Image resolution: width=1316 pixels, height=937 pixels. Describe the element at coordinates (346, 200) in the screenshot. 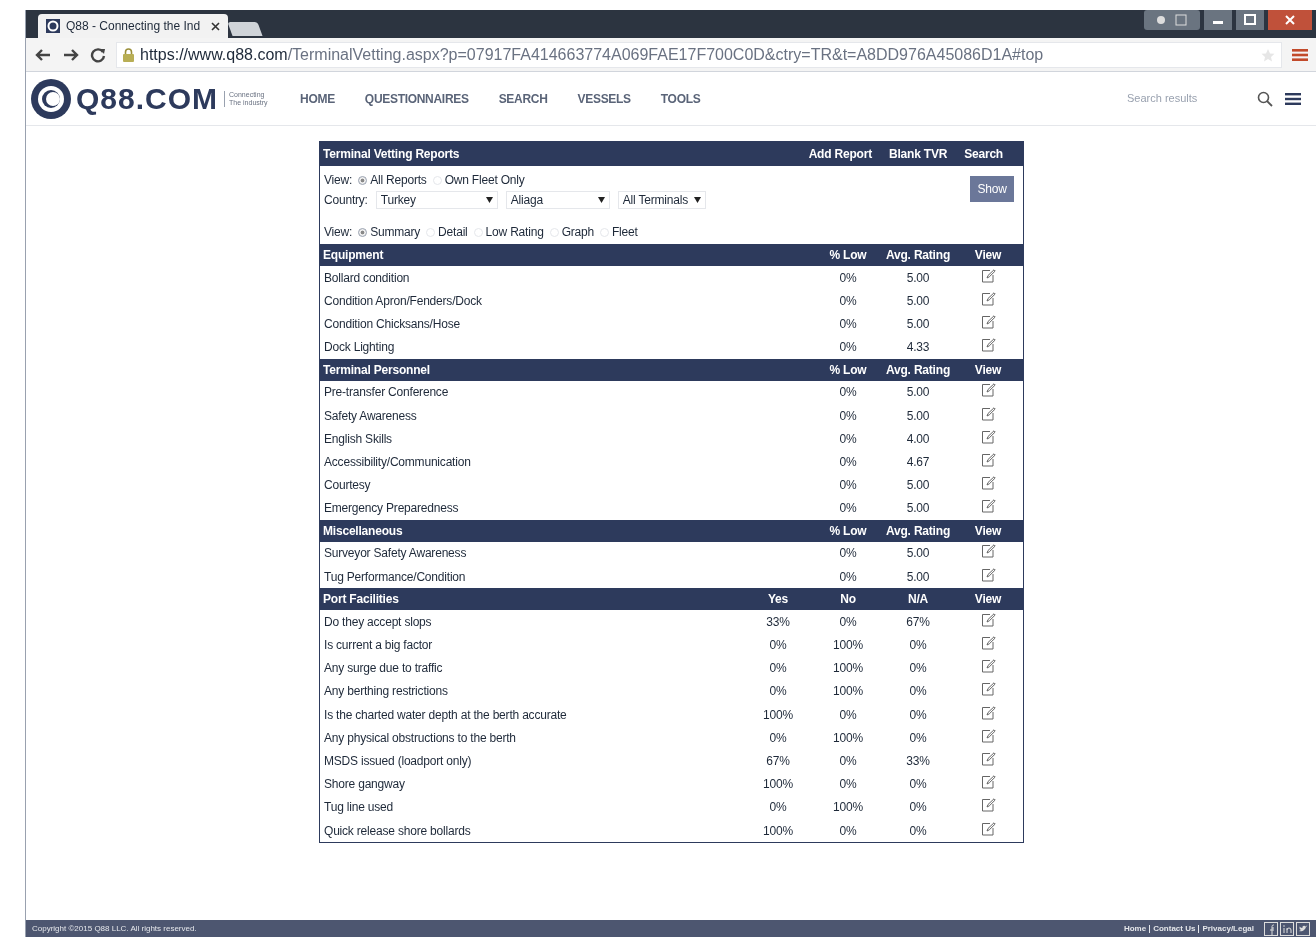

I see `field-label: Country:` at that location.